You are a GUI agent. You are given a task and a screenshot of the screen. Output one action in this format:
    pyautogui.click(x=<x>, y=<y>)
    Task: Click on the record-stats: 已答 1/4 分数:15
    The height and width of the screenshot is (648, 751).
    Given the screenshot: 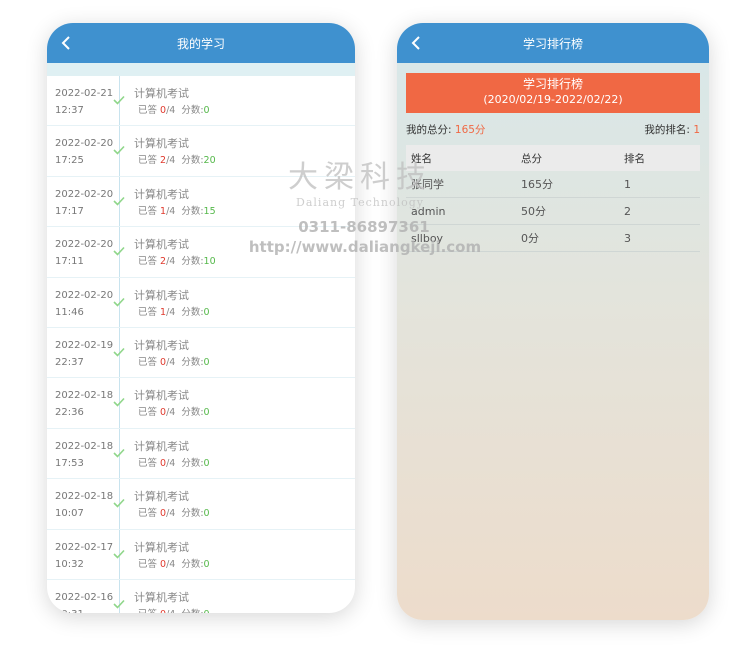 What is the action you would take?
    pyautogui.click(x=177, y=210)
    